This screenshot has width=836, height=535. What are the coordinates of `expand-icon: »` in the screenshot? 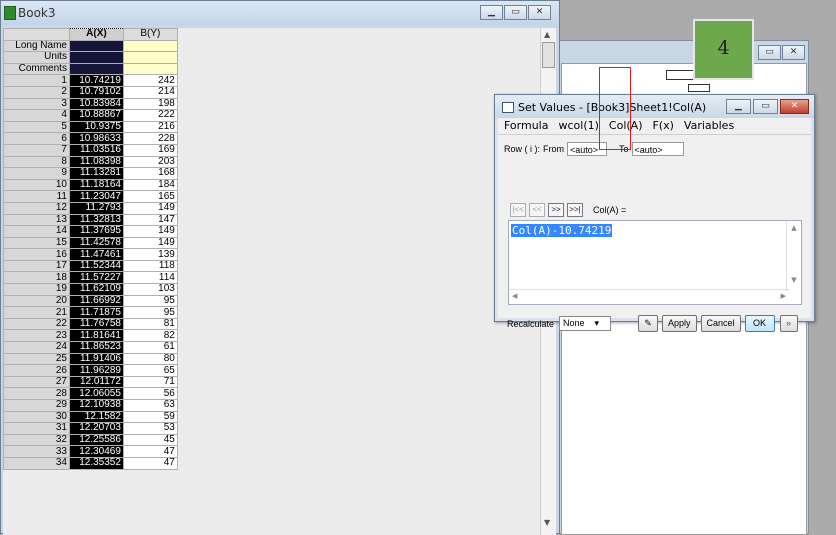 It's located at (788, 323).